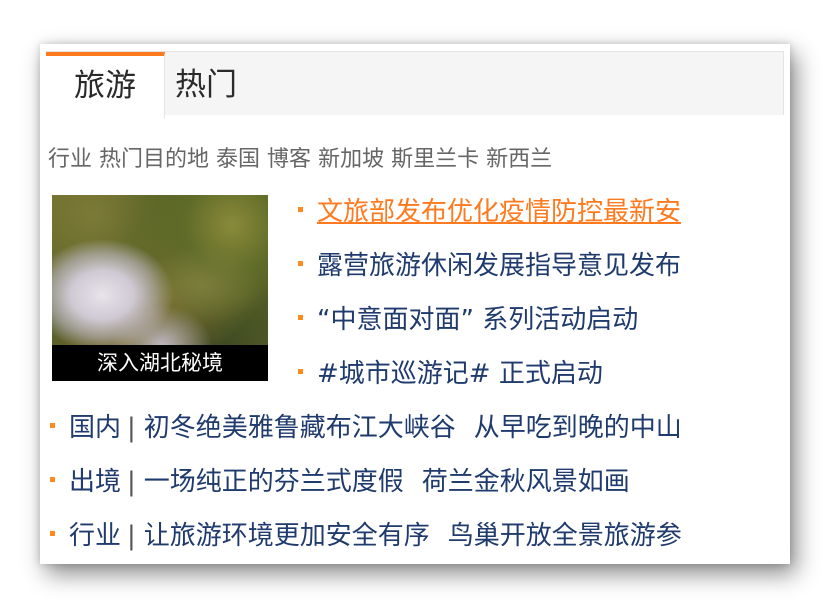  What do you see at coordinates (95, 428) in the screenshot?
I see `category-label: 国内` at bounding box center [95, 428].